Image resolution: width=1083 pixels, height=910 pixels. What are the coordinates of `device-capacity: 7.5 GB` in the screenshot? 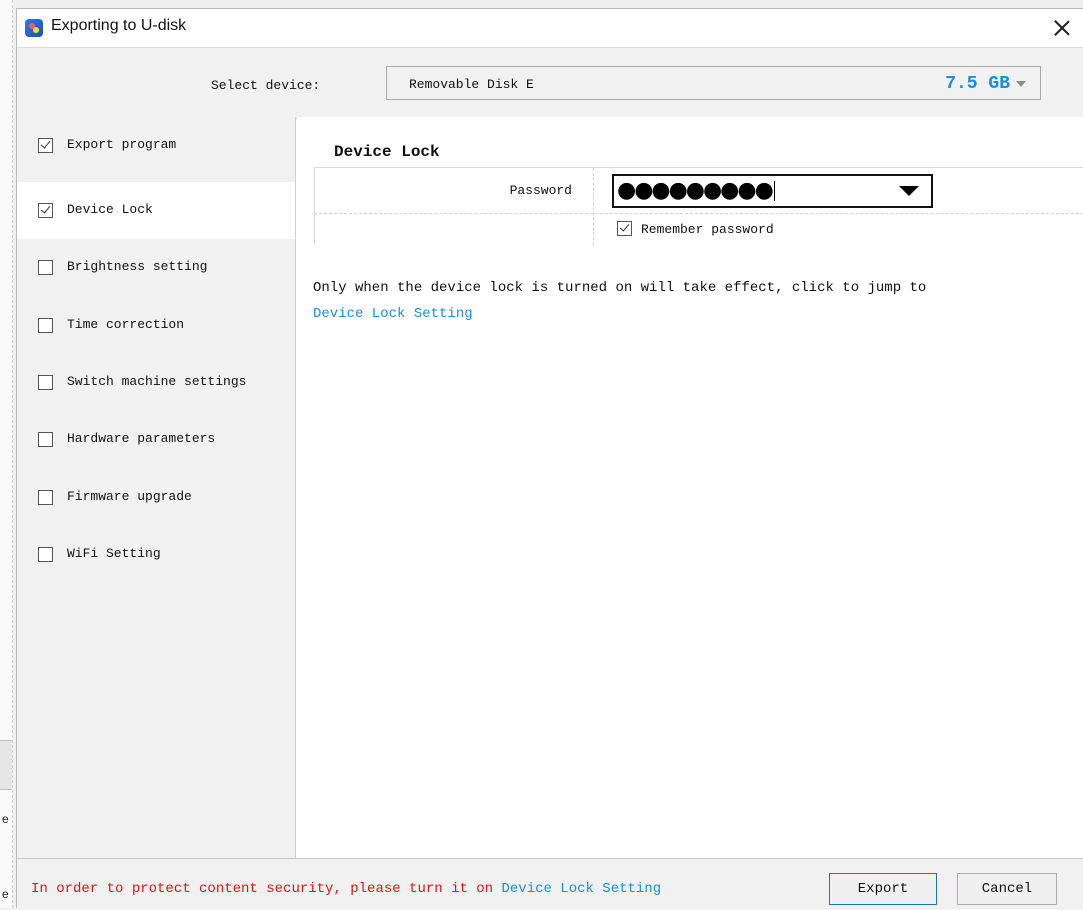 It's located at (977, 84).